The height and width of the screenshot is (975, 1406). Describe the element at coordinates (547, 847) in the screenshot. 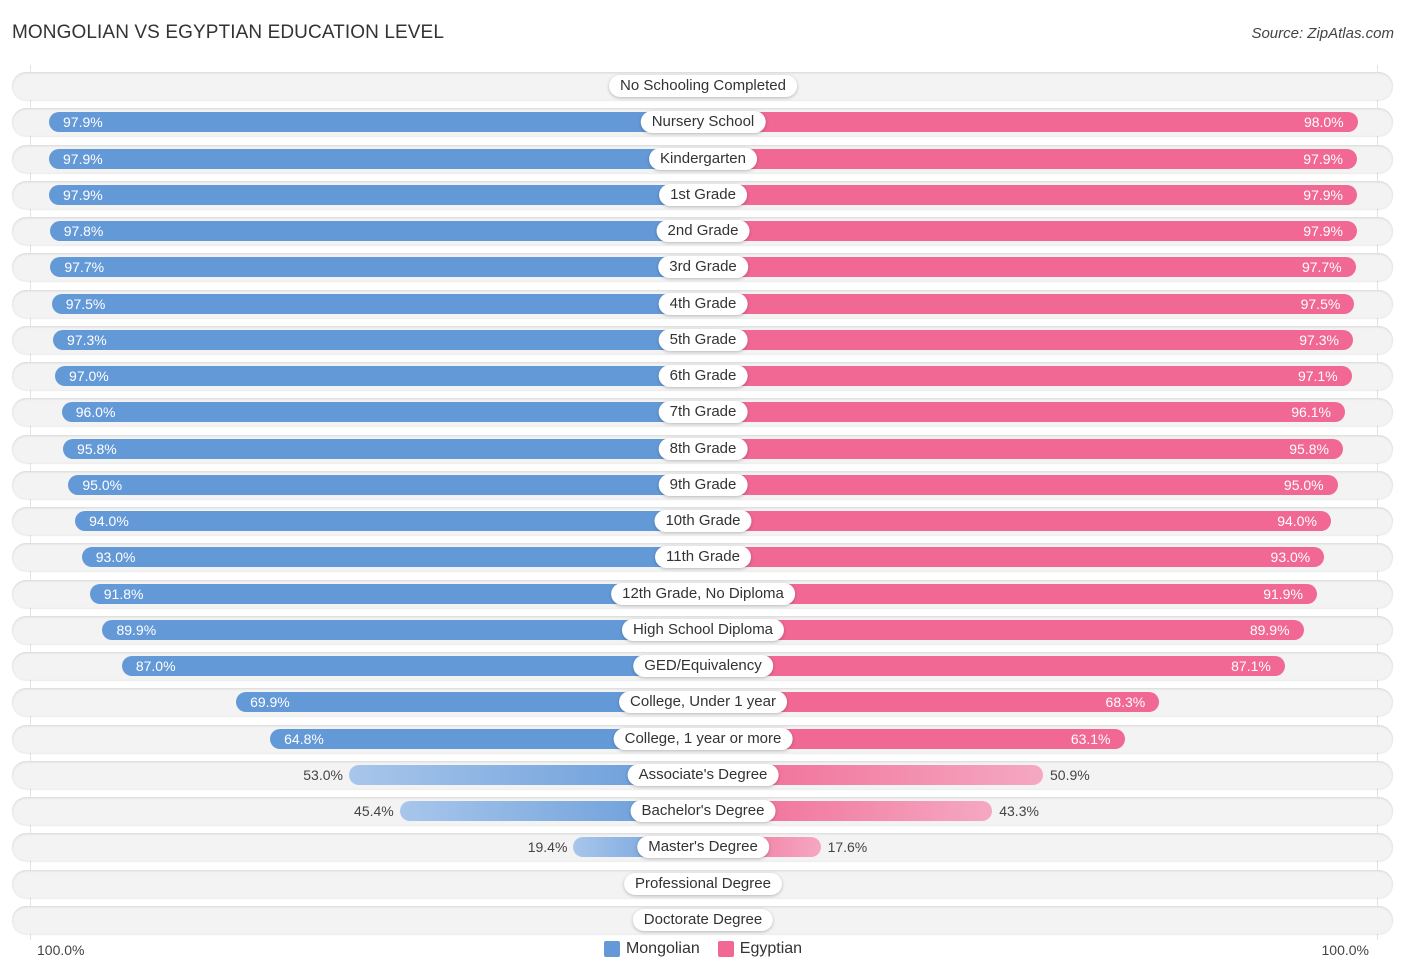

I see `value-label-mongolian: 19.4%` at that location.